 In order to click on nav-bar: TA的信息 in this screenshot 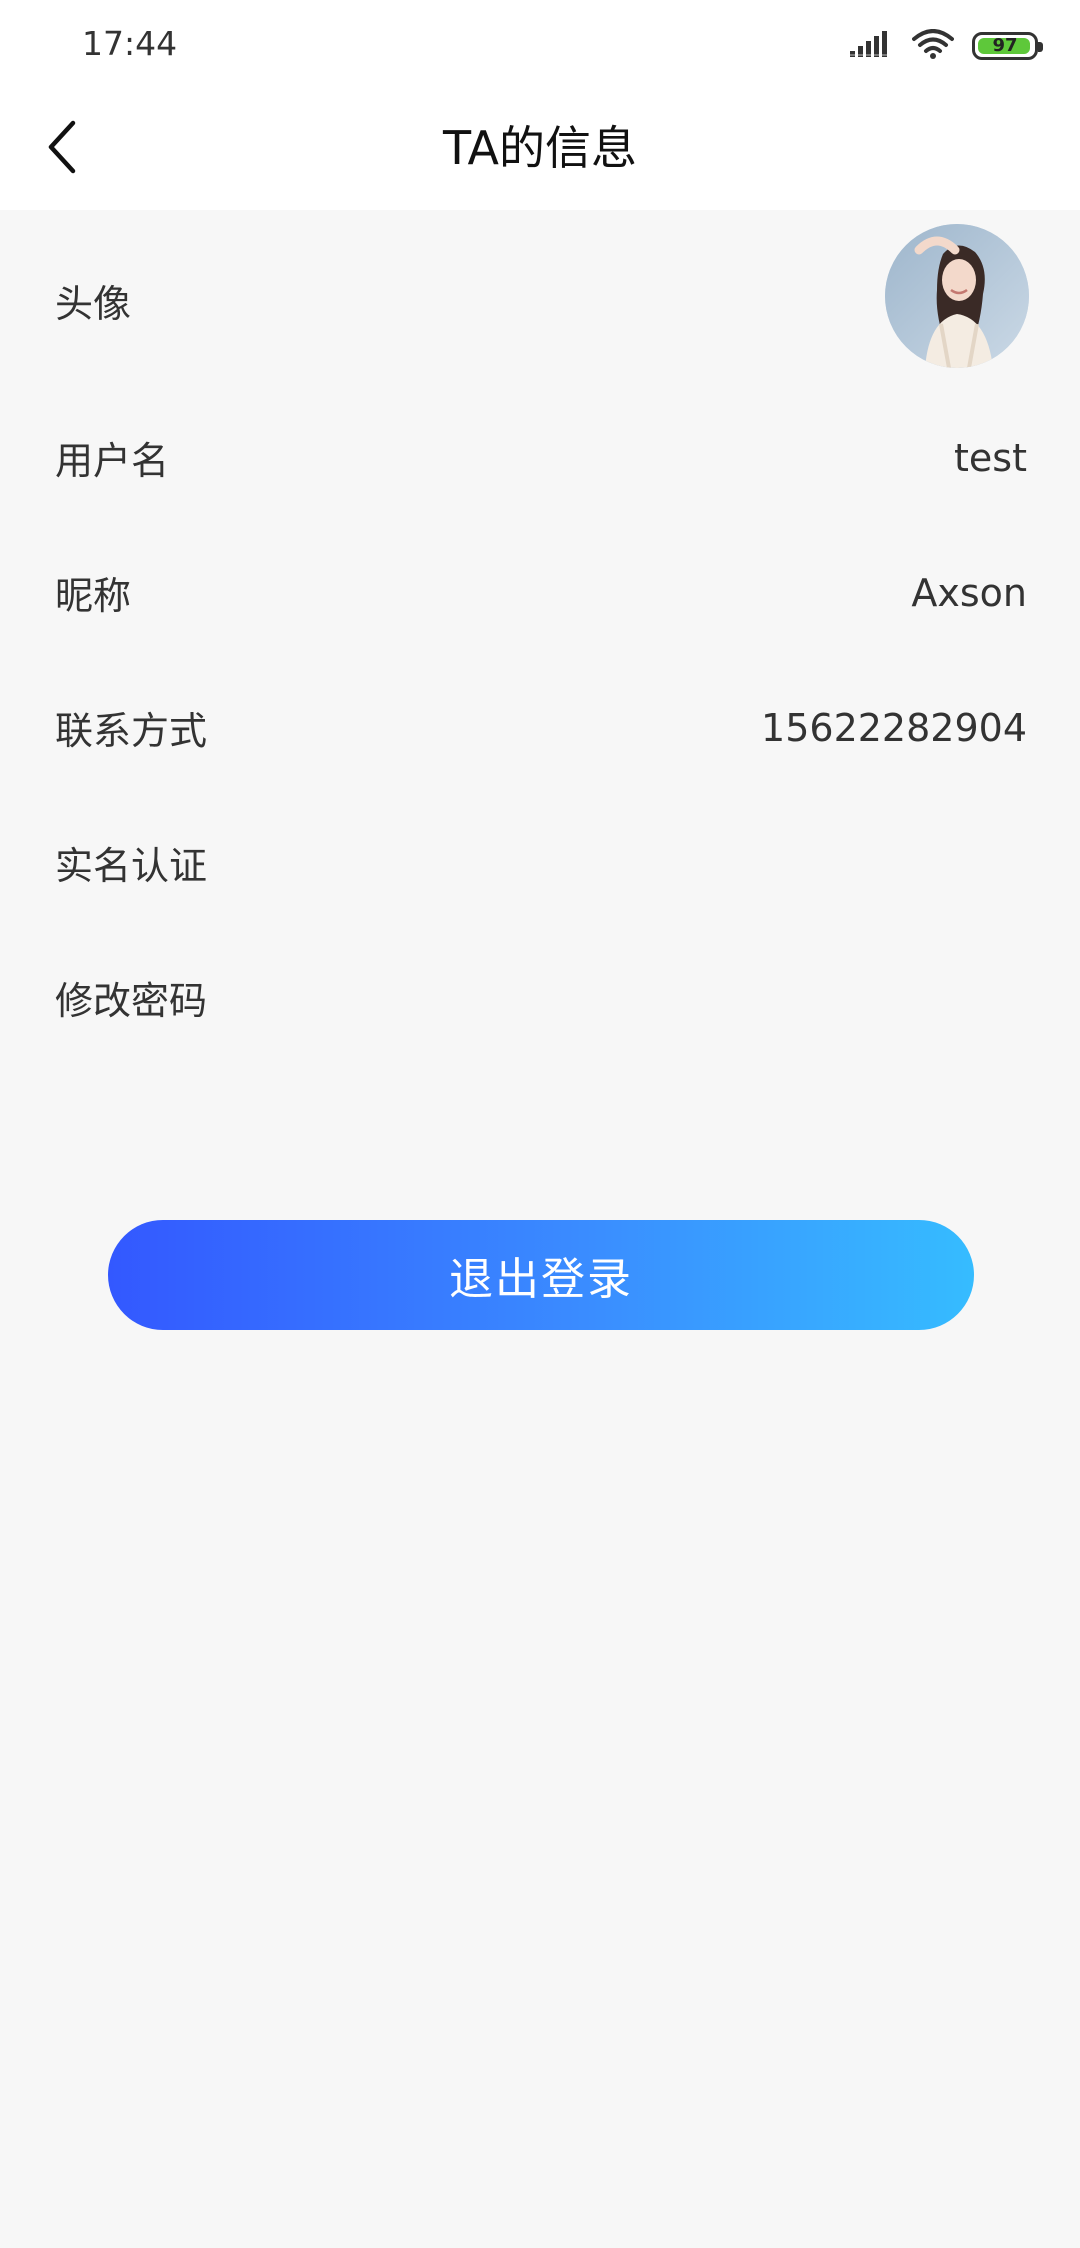, I will do `click(540, 149)`.